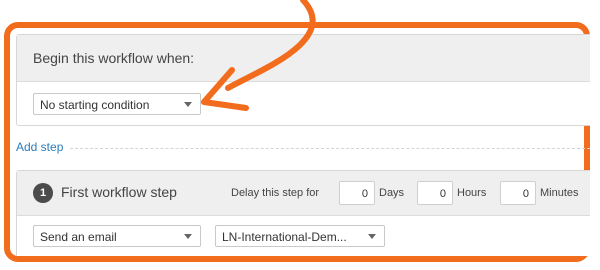 The width and height of the screenshot is (600, 270). Describe the element at coordinates (275, 193) in the screenshot. I see `delay-label: Delay this step for` at that location.